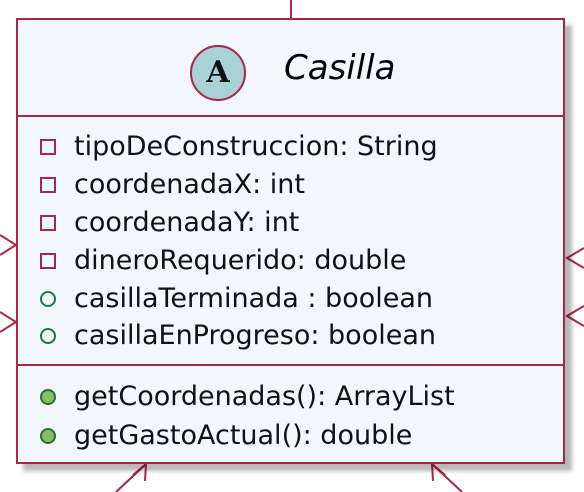  Describe the element at coordinates (218, 73) in the screenshot. I see `abstract-stereotype-icon: A` at that location.